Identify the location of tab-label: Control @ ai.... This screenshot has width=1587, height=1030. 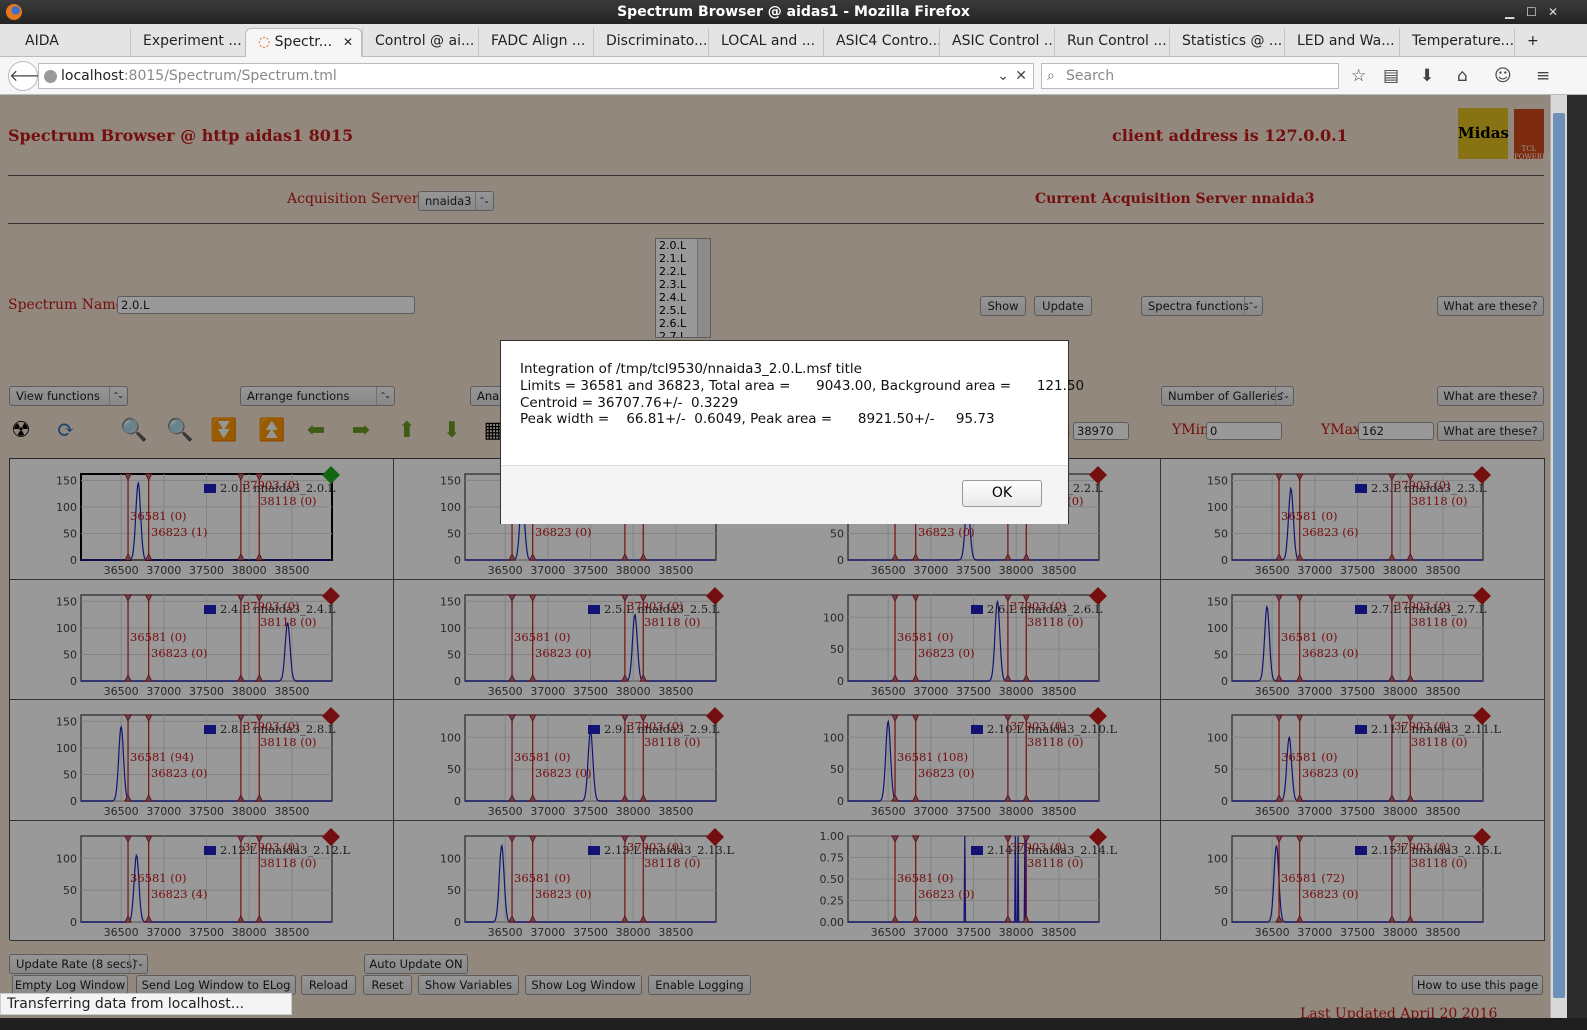
(425, 41).